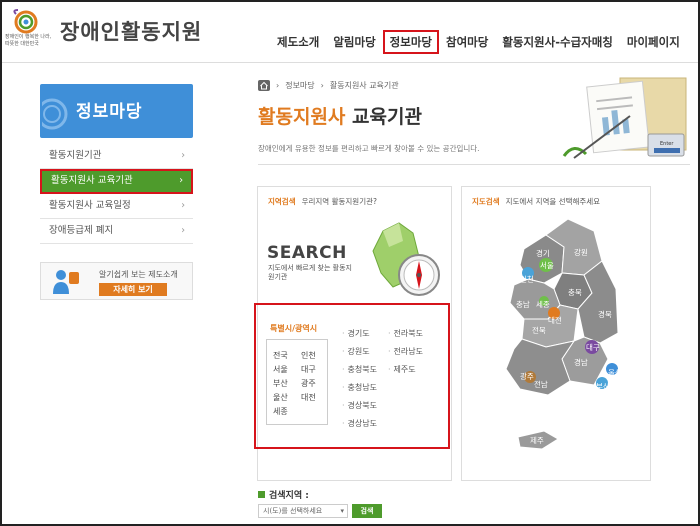  What do you see at coordinates (653, 42) in the screenshot?
I see `nav-item-mypage: 마이페이지` at bounding box center [653, 42].